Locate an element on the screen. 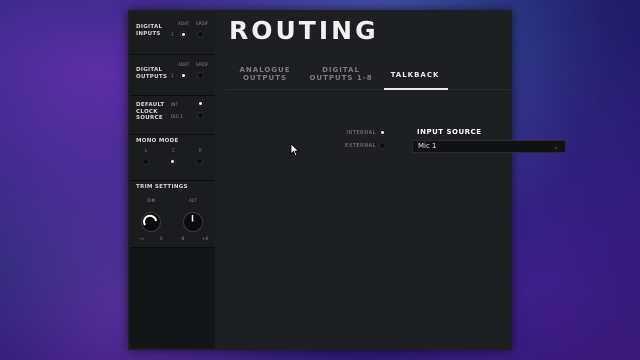  external-label: EXTERNAL is located at coordinates (360, 146).